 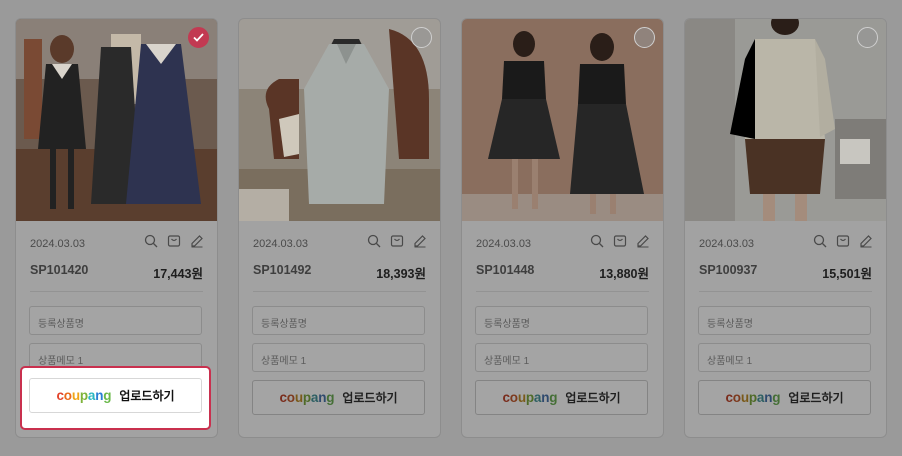 What do you see at coordinates (505, 270) in the screenshot?
I see `product-code: SP101448` at bounding box center [505, 270].